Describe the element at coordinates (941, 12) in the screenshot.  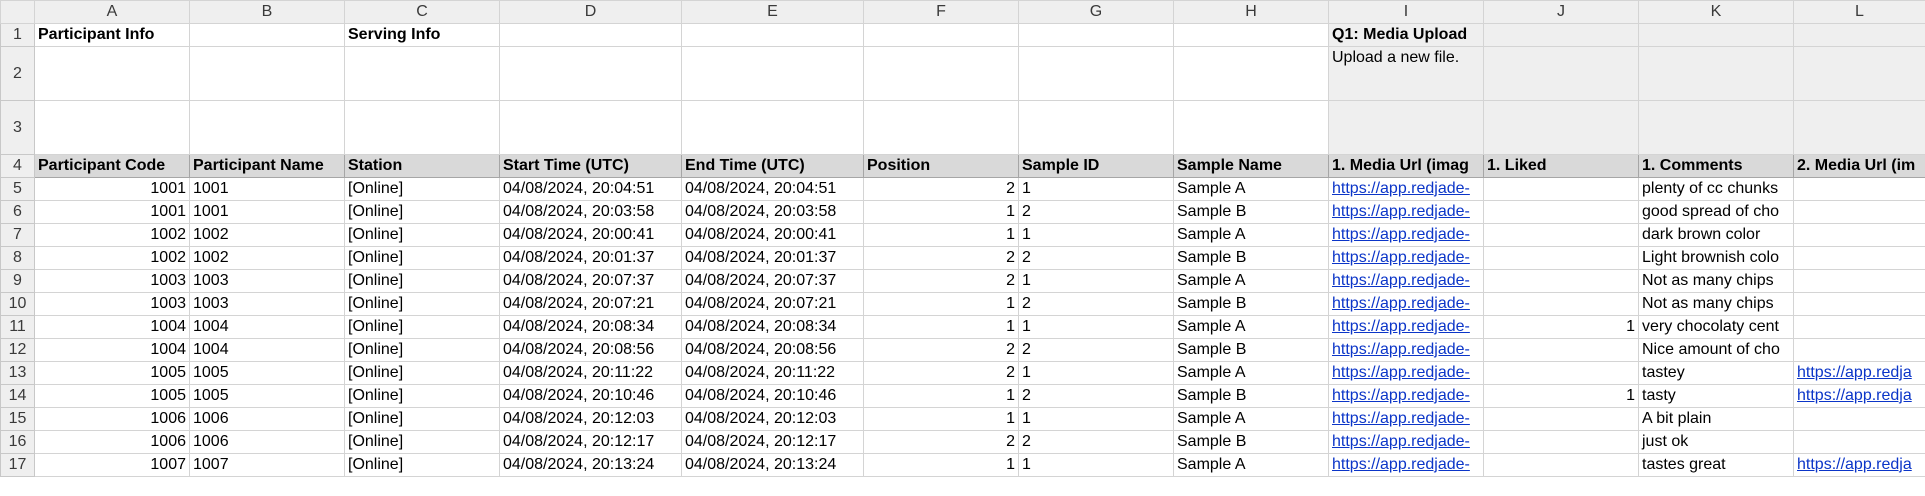
I see `column-header-f: F` at that location.